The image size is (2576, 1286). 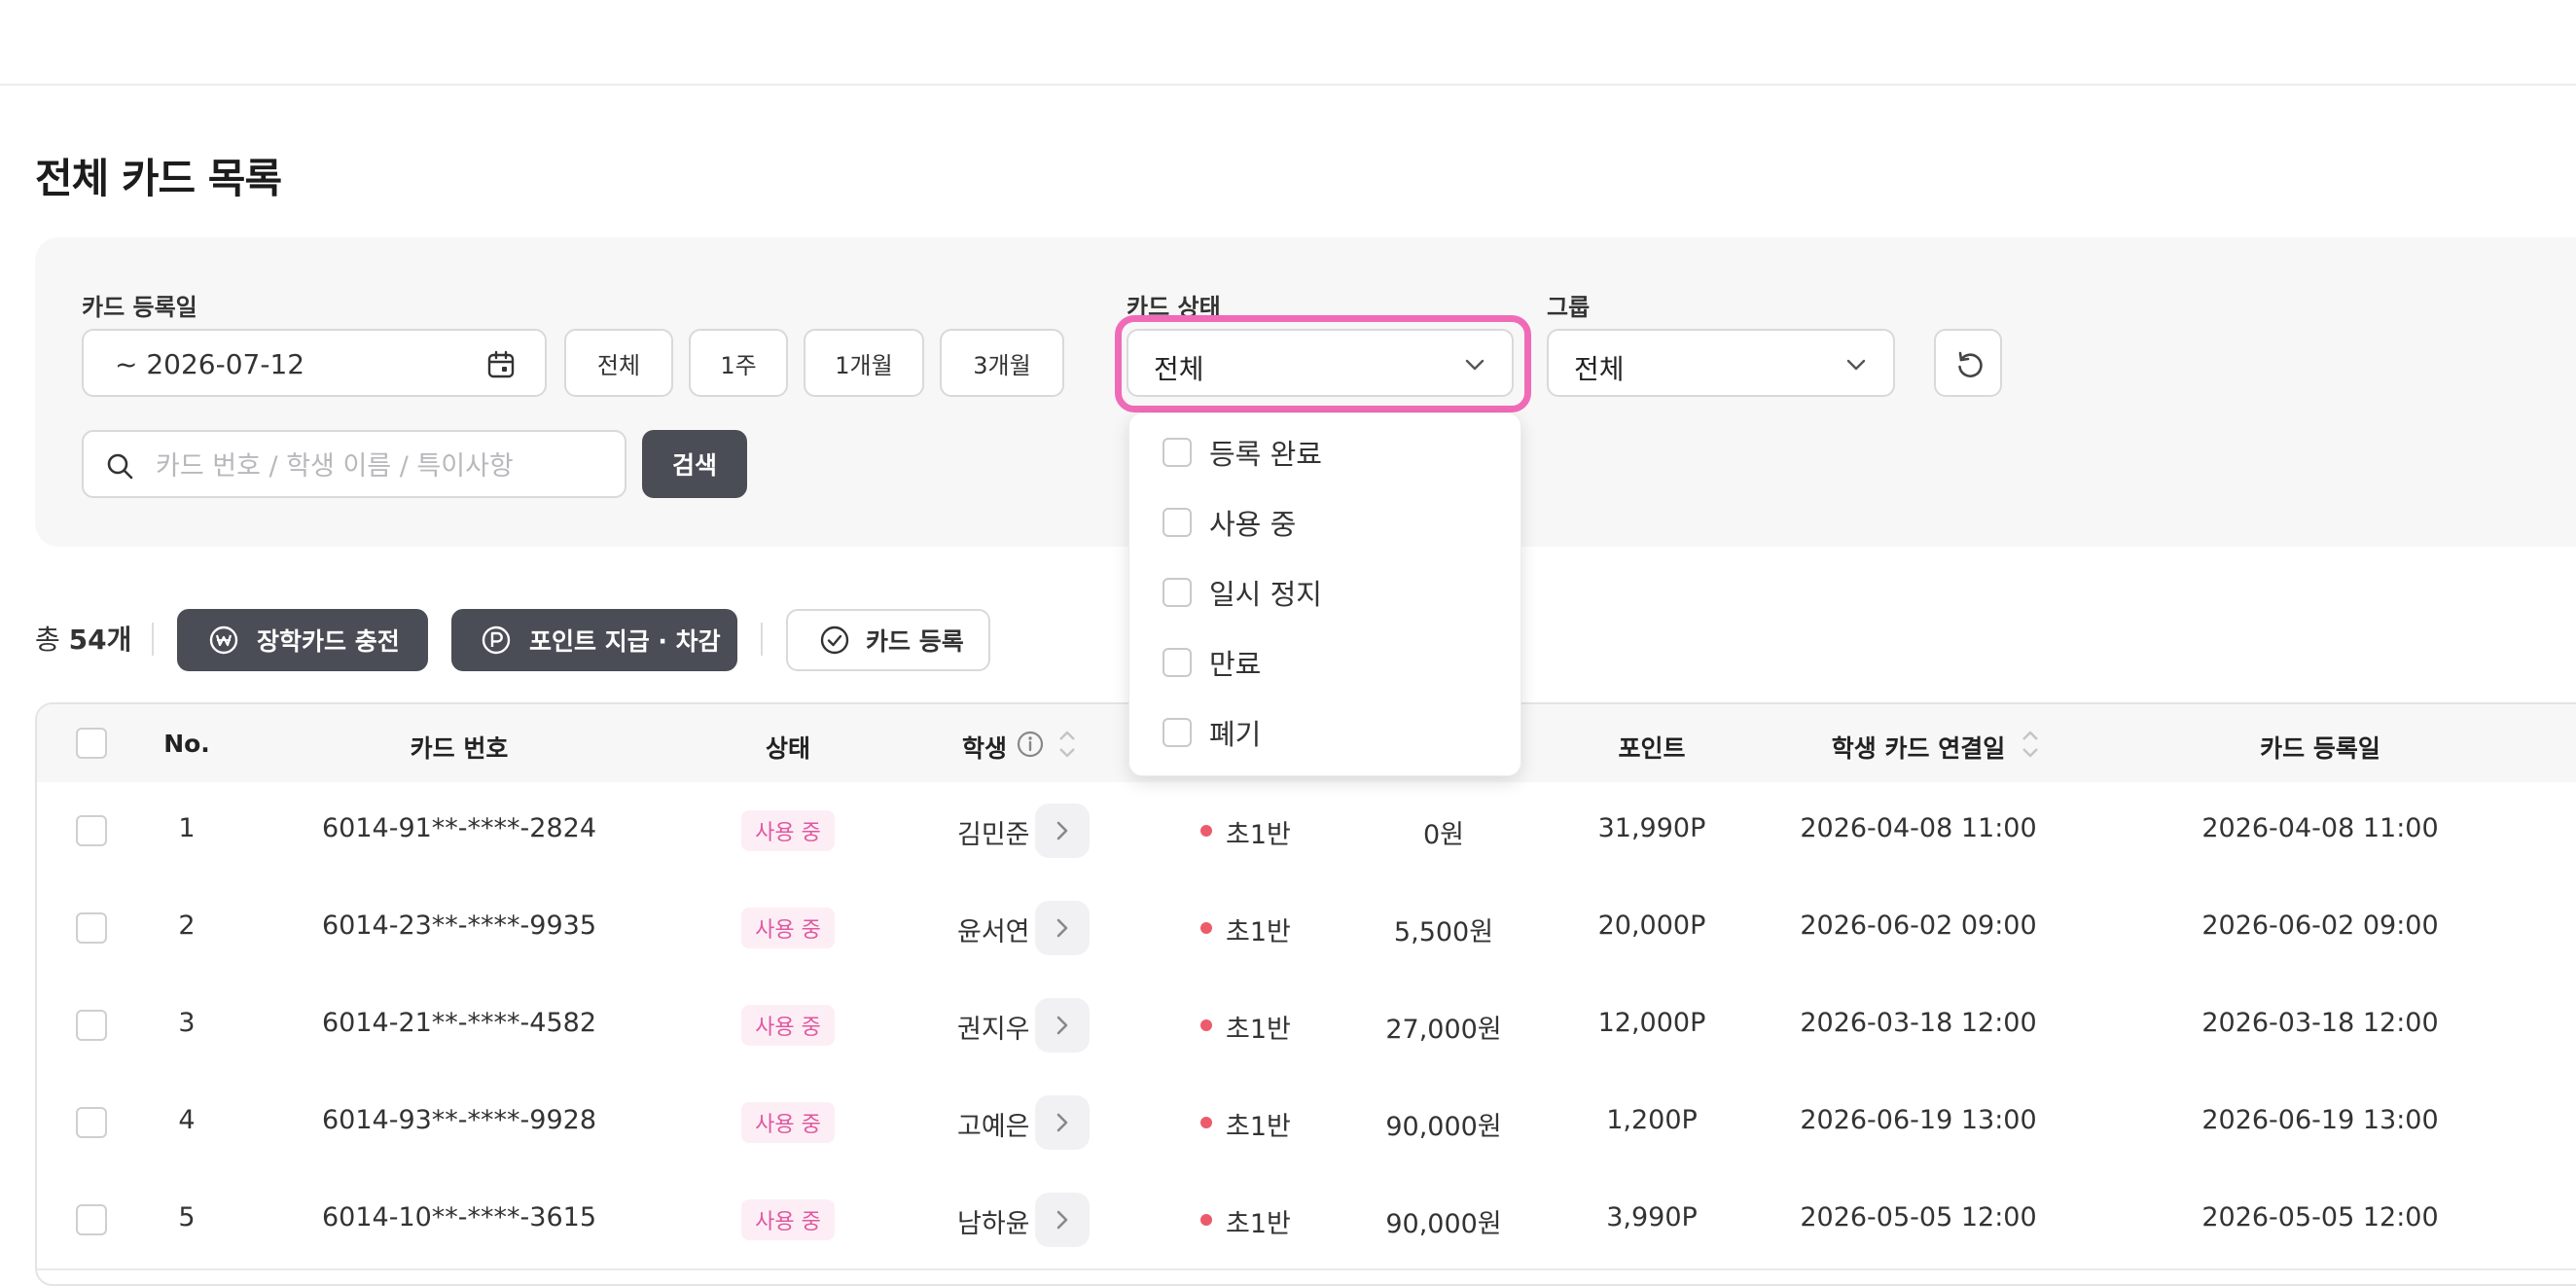 I want to click on search-field, so click(x=354, y=464).